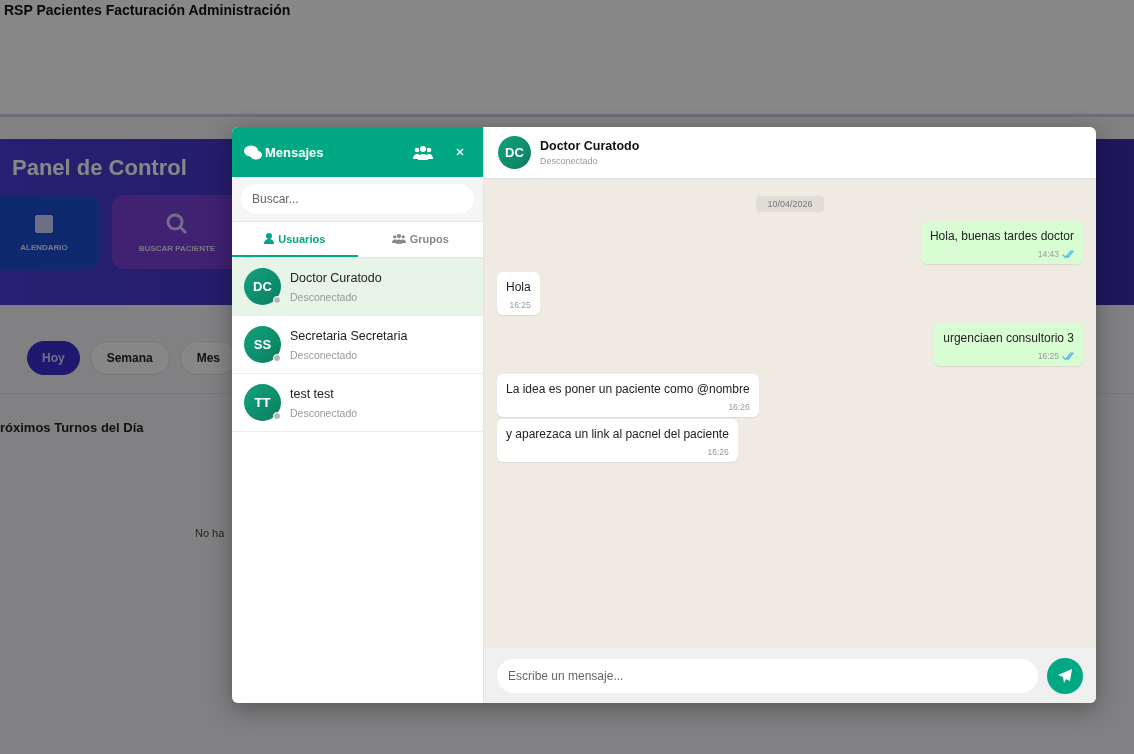 Image resolution: width=1134 pixels, height=754 pixels. I want to click on contact-item: TT test test Desconectado, so click(357, 403).